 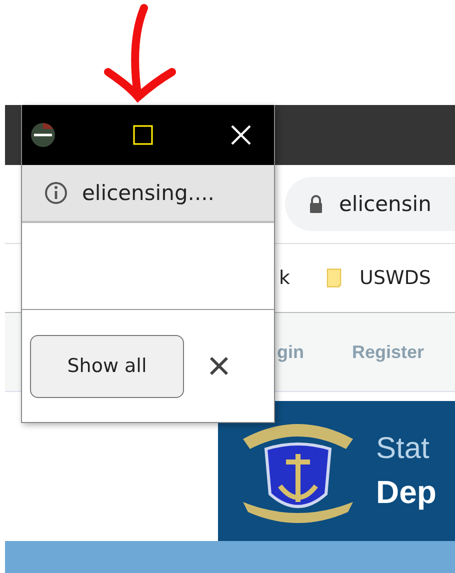 What do you see at coordinates (107, 366) in the screenshot?
I see `show-all-button: Show all` at bounding box center [107, 366].